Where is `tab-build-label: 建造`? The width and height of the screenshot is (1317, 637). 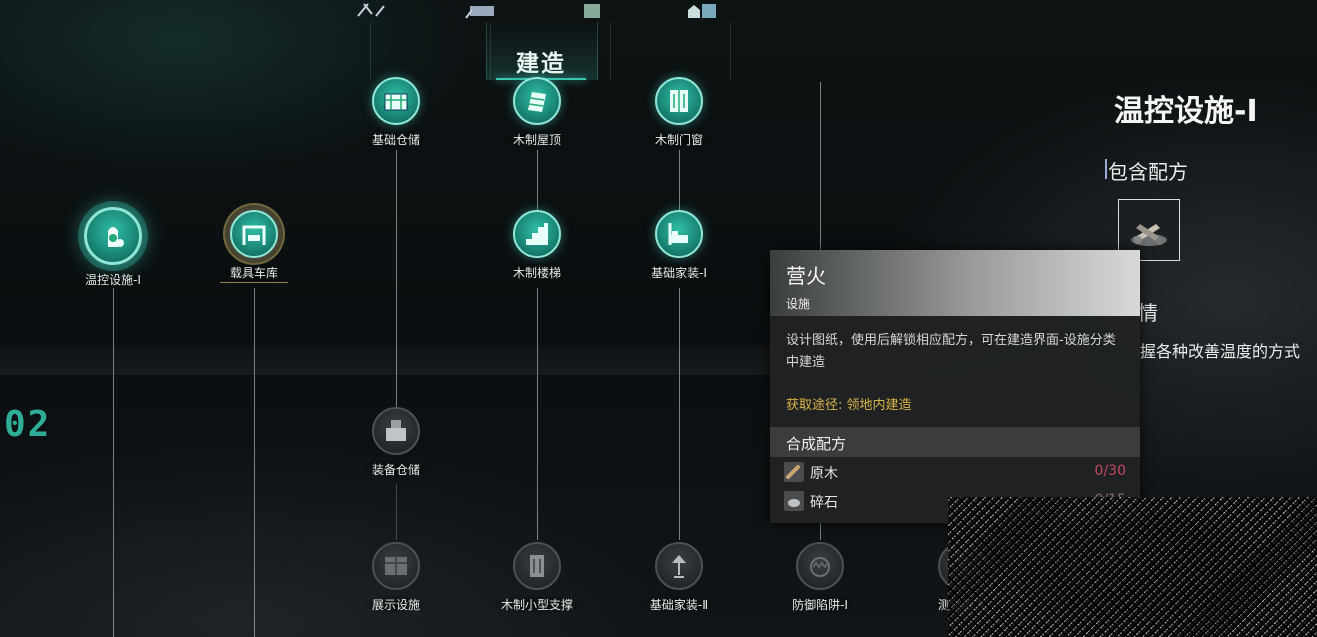 tab-build-label: 建造 is located at coordinates (541, 64).